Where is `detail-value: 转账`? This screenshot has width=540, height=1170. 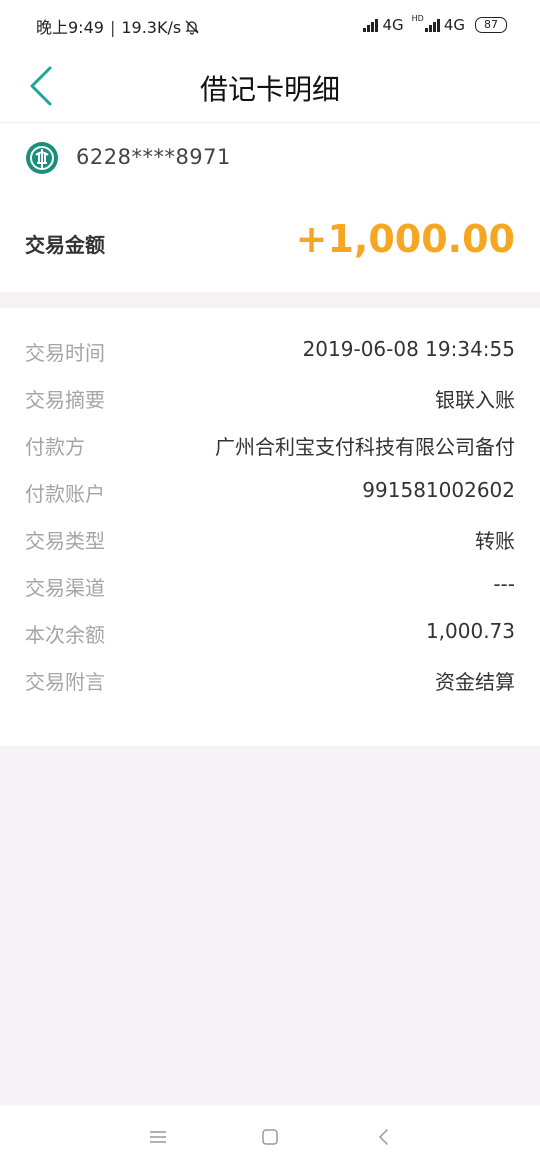 detail-value: 转账 is located at coordinates (495, 541).